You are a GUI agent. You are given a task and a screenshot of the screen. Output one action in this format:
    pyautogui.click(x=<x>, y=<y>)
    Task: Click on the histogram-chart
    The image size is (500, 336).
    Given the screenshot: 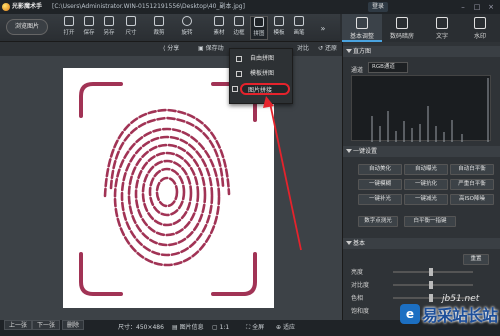 What is the action you would take?
    pyautogui.click(x=421, y=108)
    